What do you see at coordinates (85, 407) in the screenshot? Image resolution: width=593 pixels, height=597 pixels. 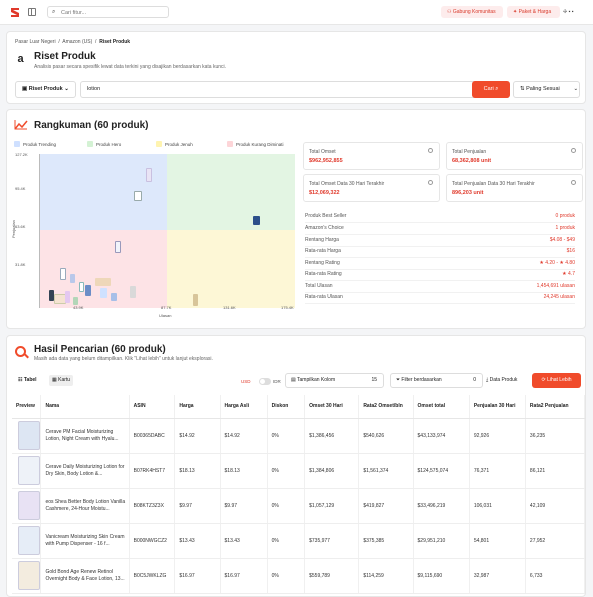 I see `column-header: Nama` at bounding box center [85, 407].